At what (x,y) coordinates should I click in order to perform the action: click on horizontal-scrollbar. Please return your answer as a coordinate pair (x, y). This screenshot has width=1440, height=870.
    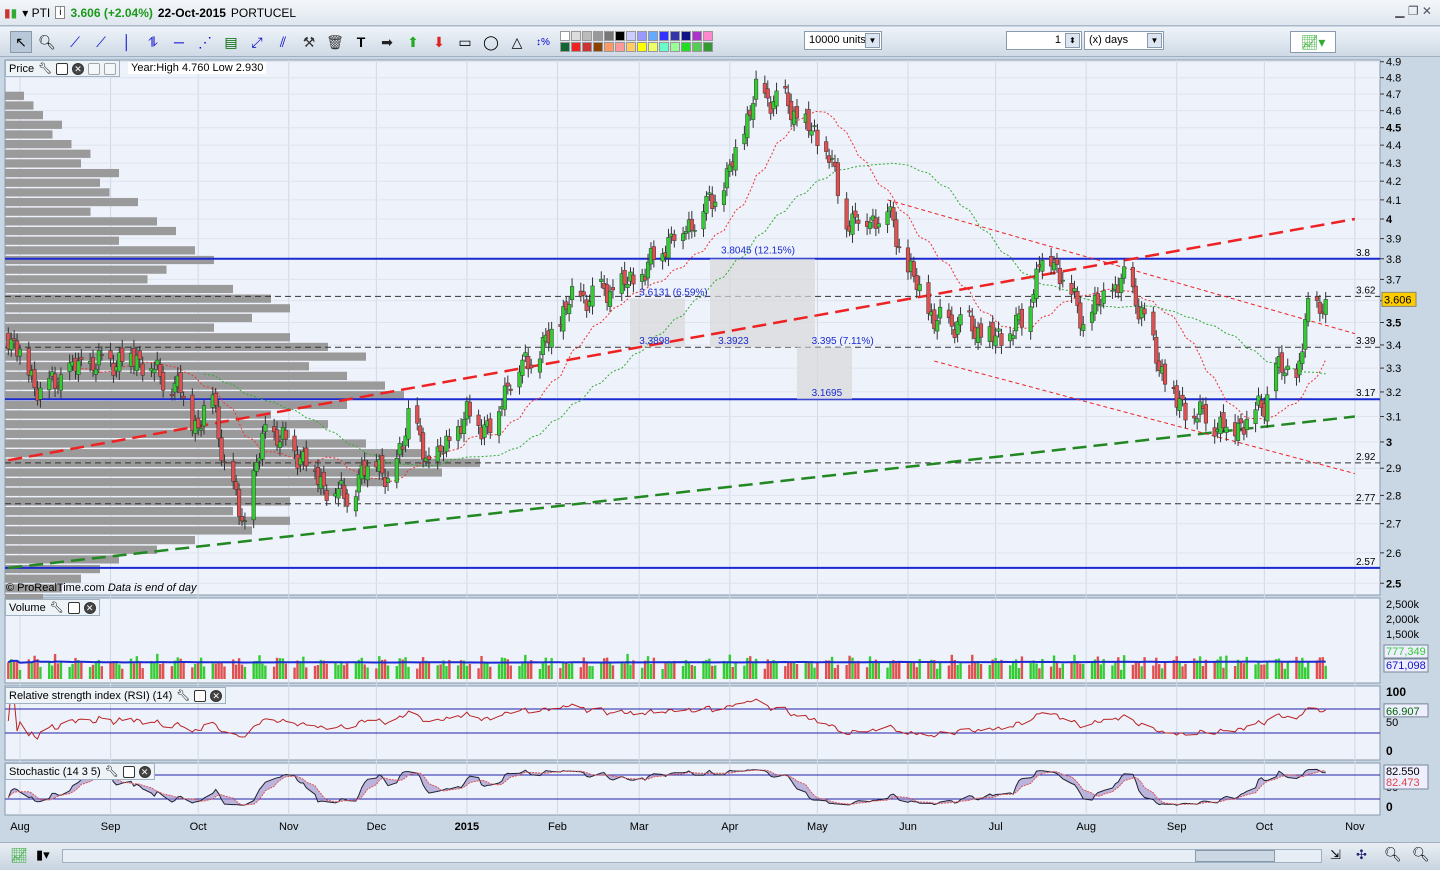
    Looking at the image, I should click on (692, 856).